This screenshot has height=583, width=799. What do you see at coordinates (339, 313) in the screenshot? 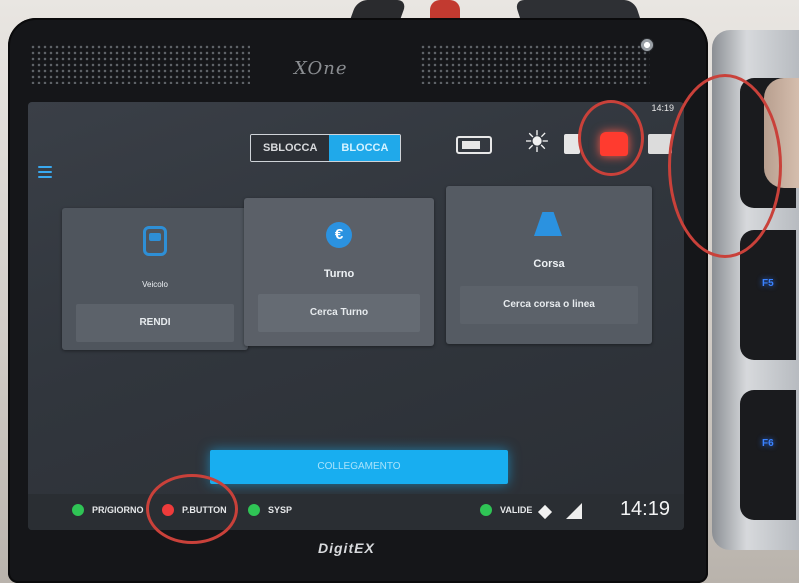
I see `shift-button: Cerca Turno` at bounding box center [339, 313].